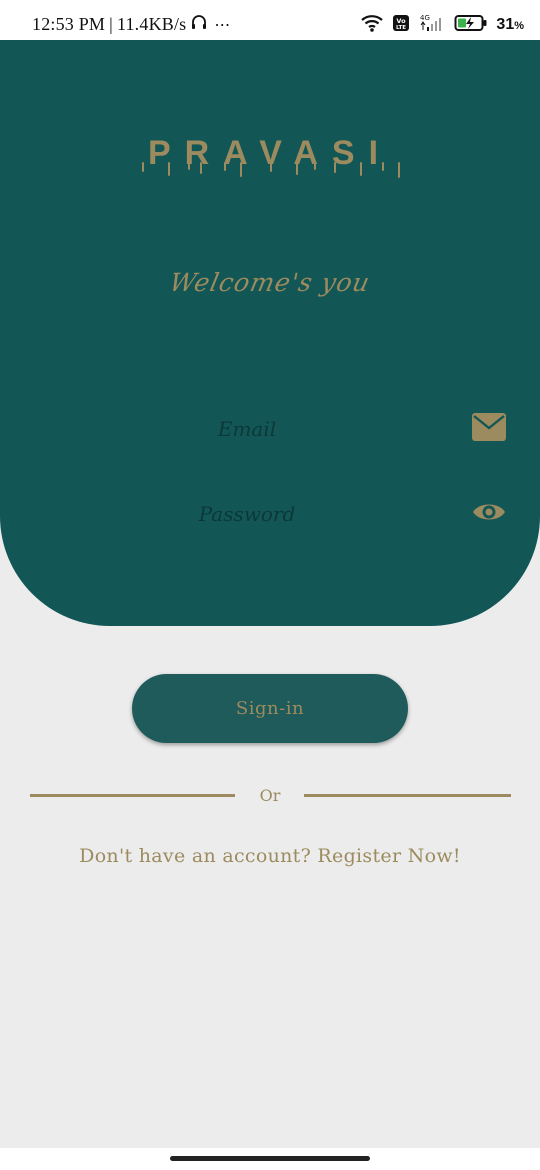  I want to click on svg-text: 4G, so click(425, 18).